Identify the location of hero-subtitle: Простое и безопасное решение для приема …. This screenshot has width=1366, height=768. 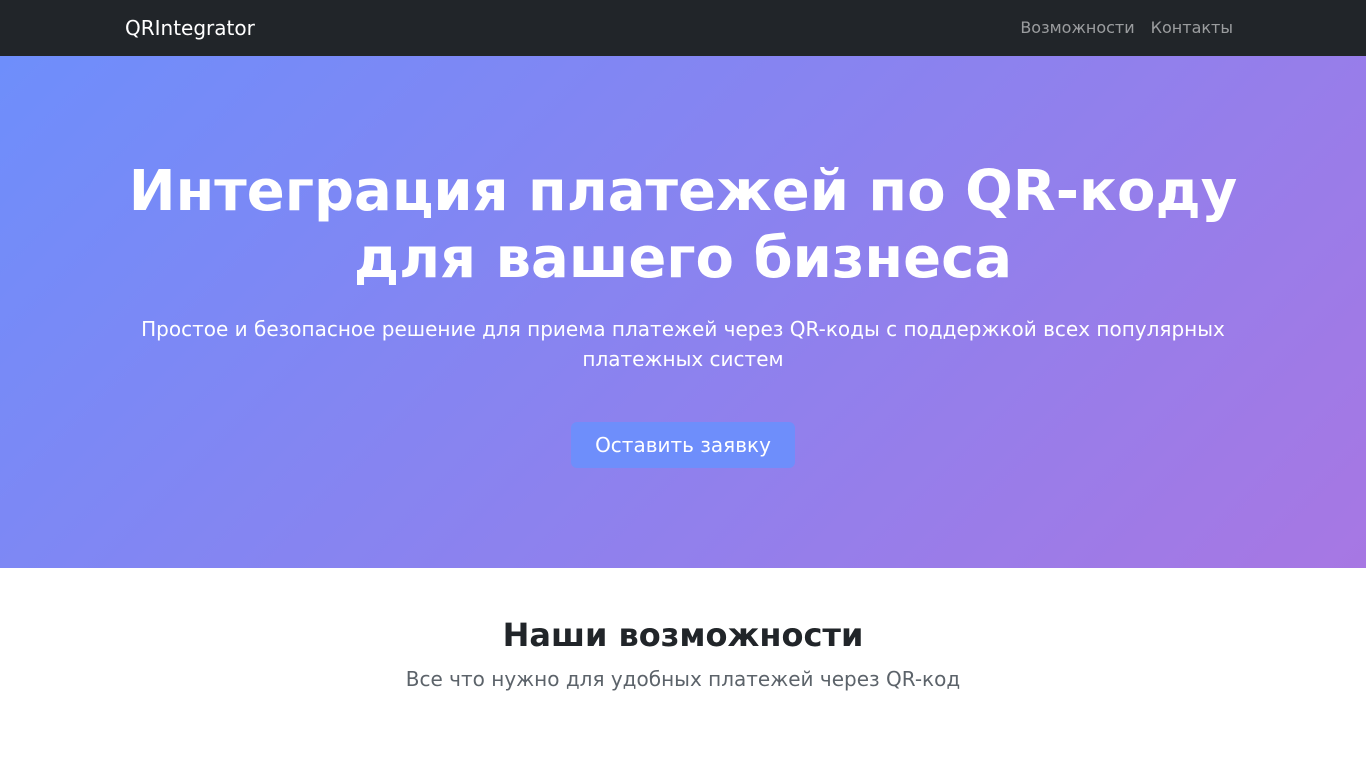
(683, 344).